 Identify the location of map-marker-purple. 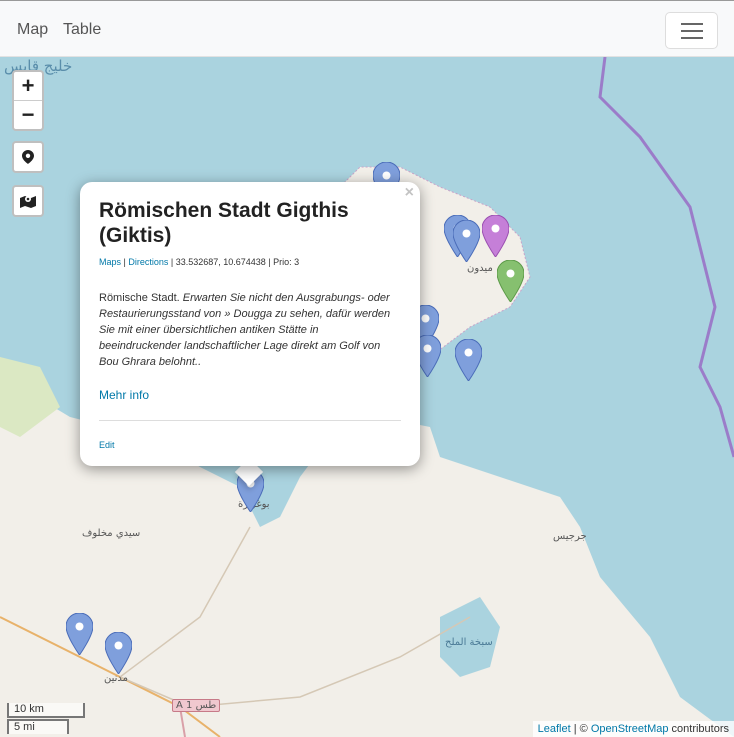
(495, 236).